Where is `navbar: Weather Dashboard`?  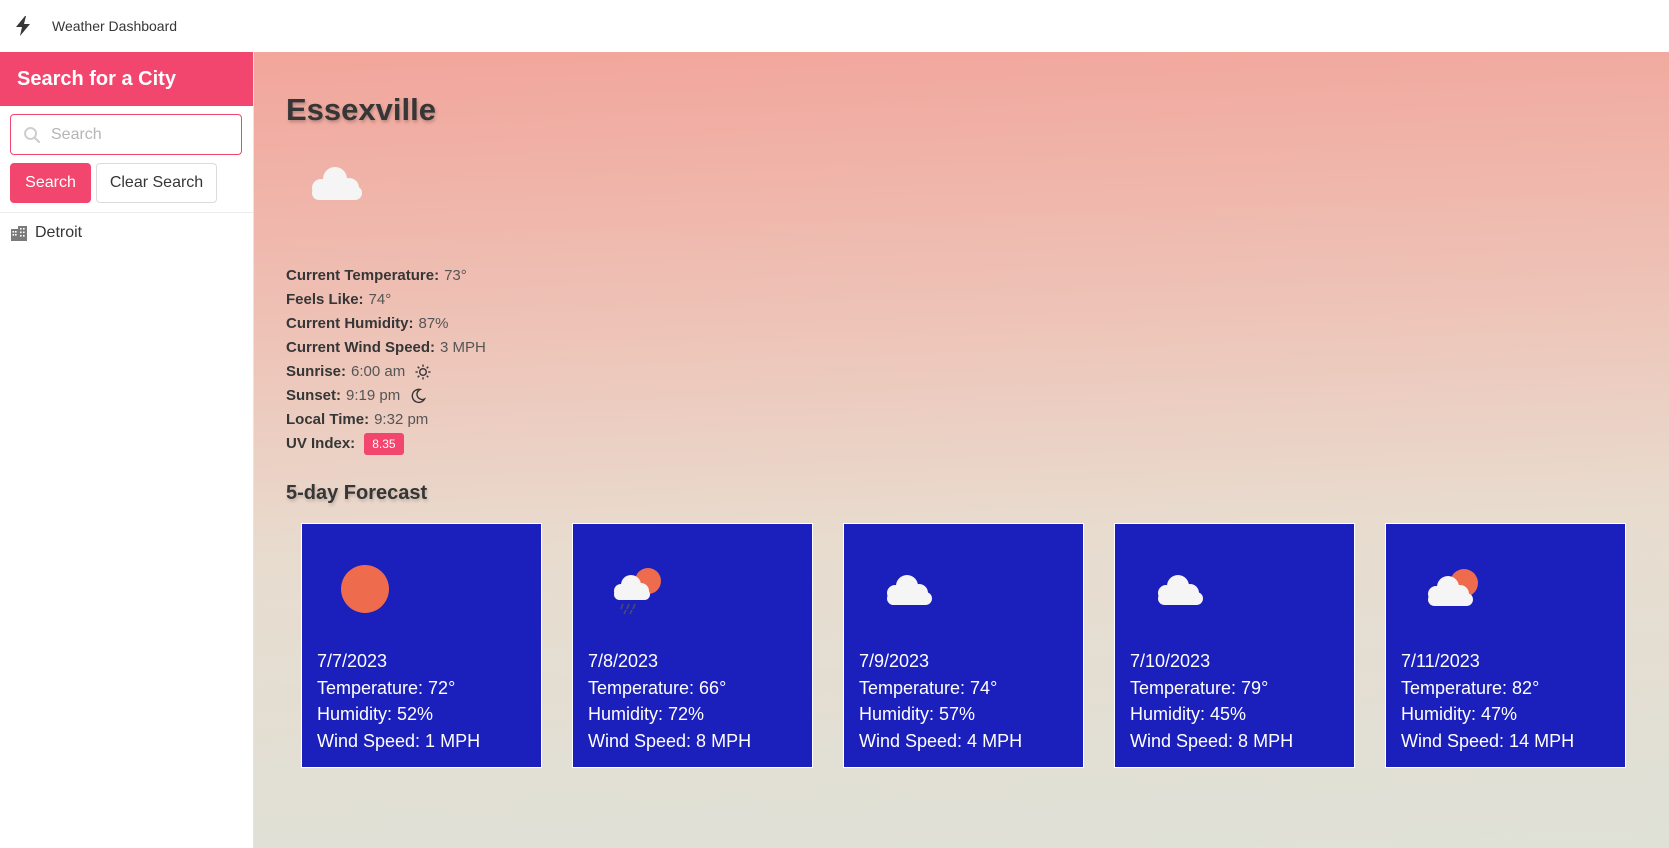 navbar: Weather Dashboard is located at coordinates (834, 26).